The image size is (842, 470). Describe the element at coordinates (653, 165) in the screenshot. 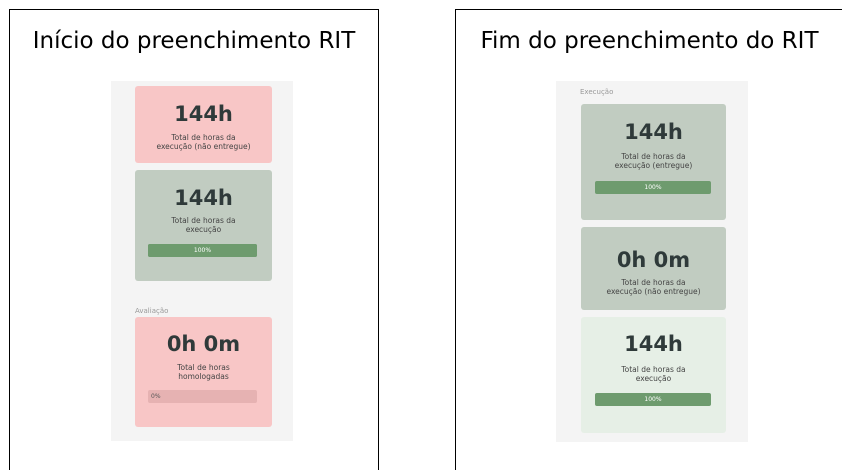

I see `hours-label-line2: execução (entregue)` at that location.